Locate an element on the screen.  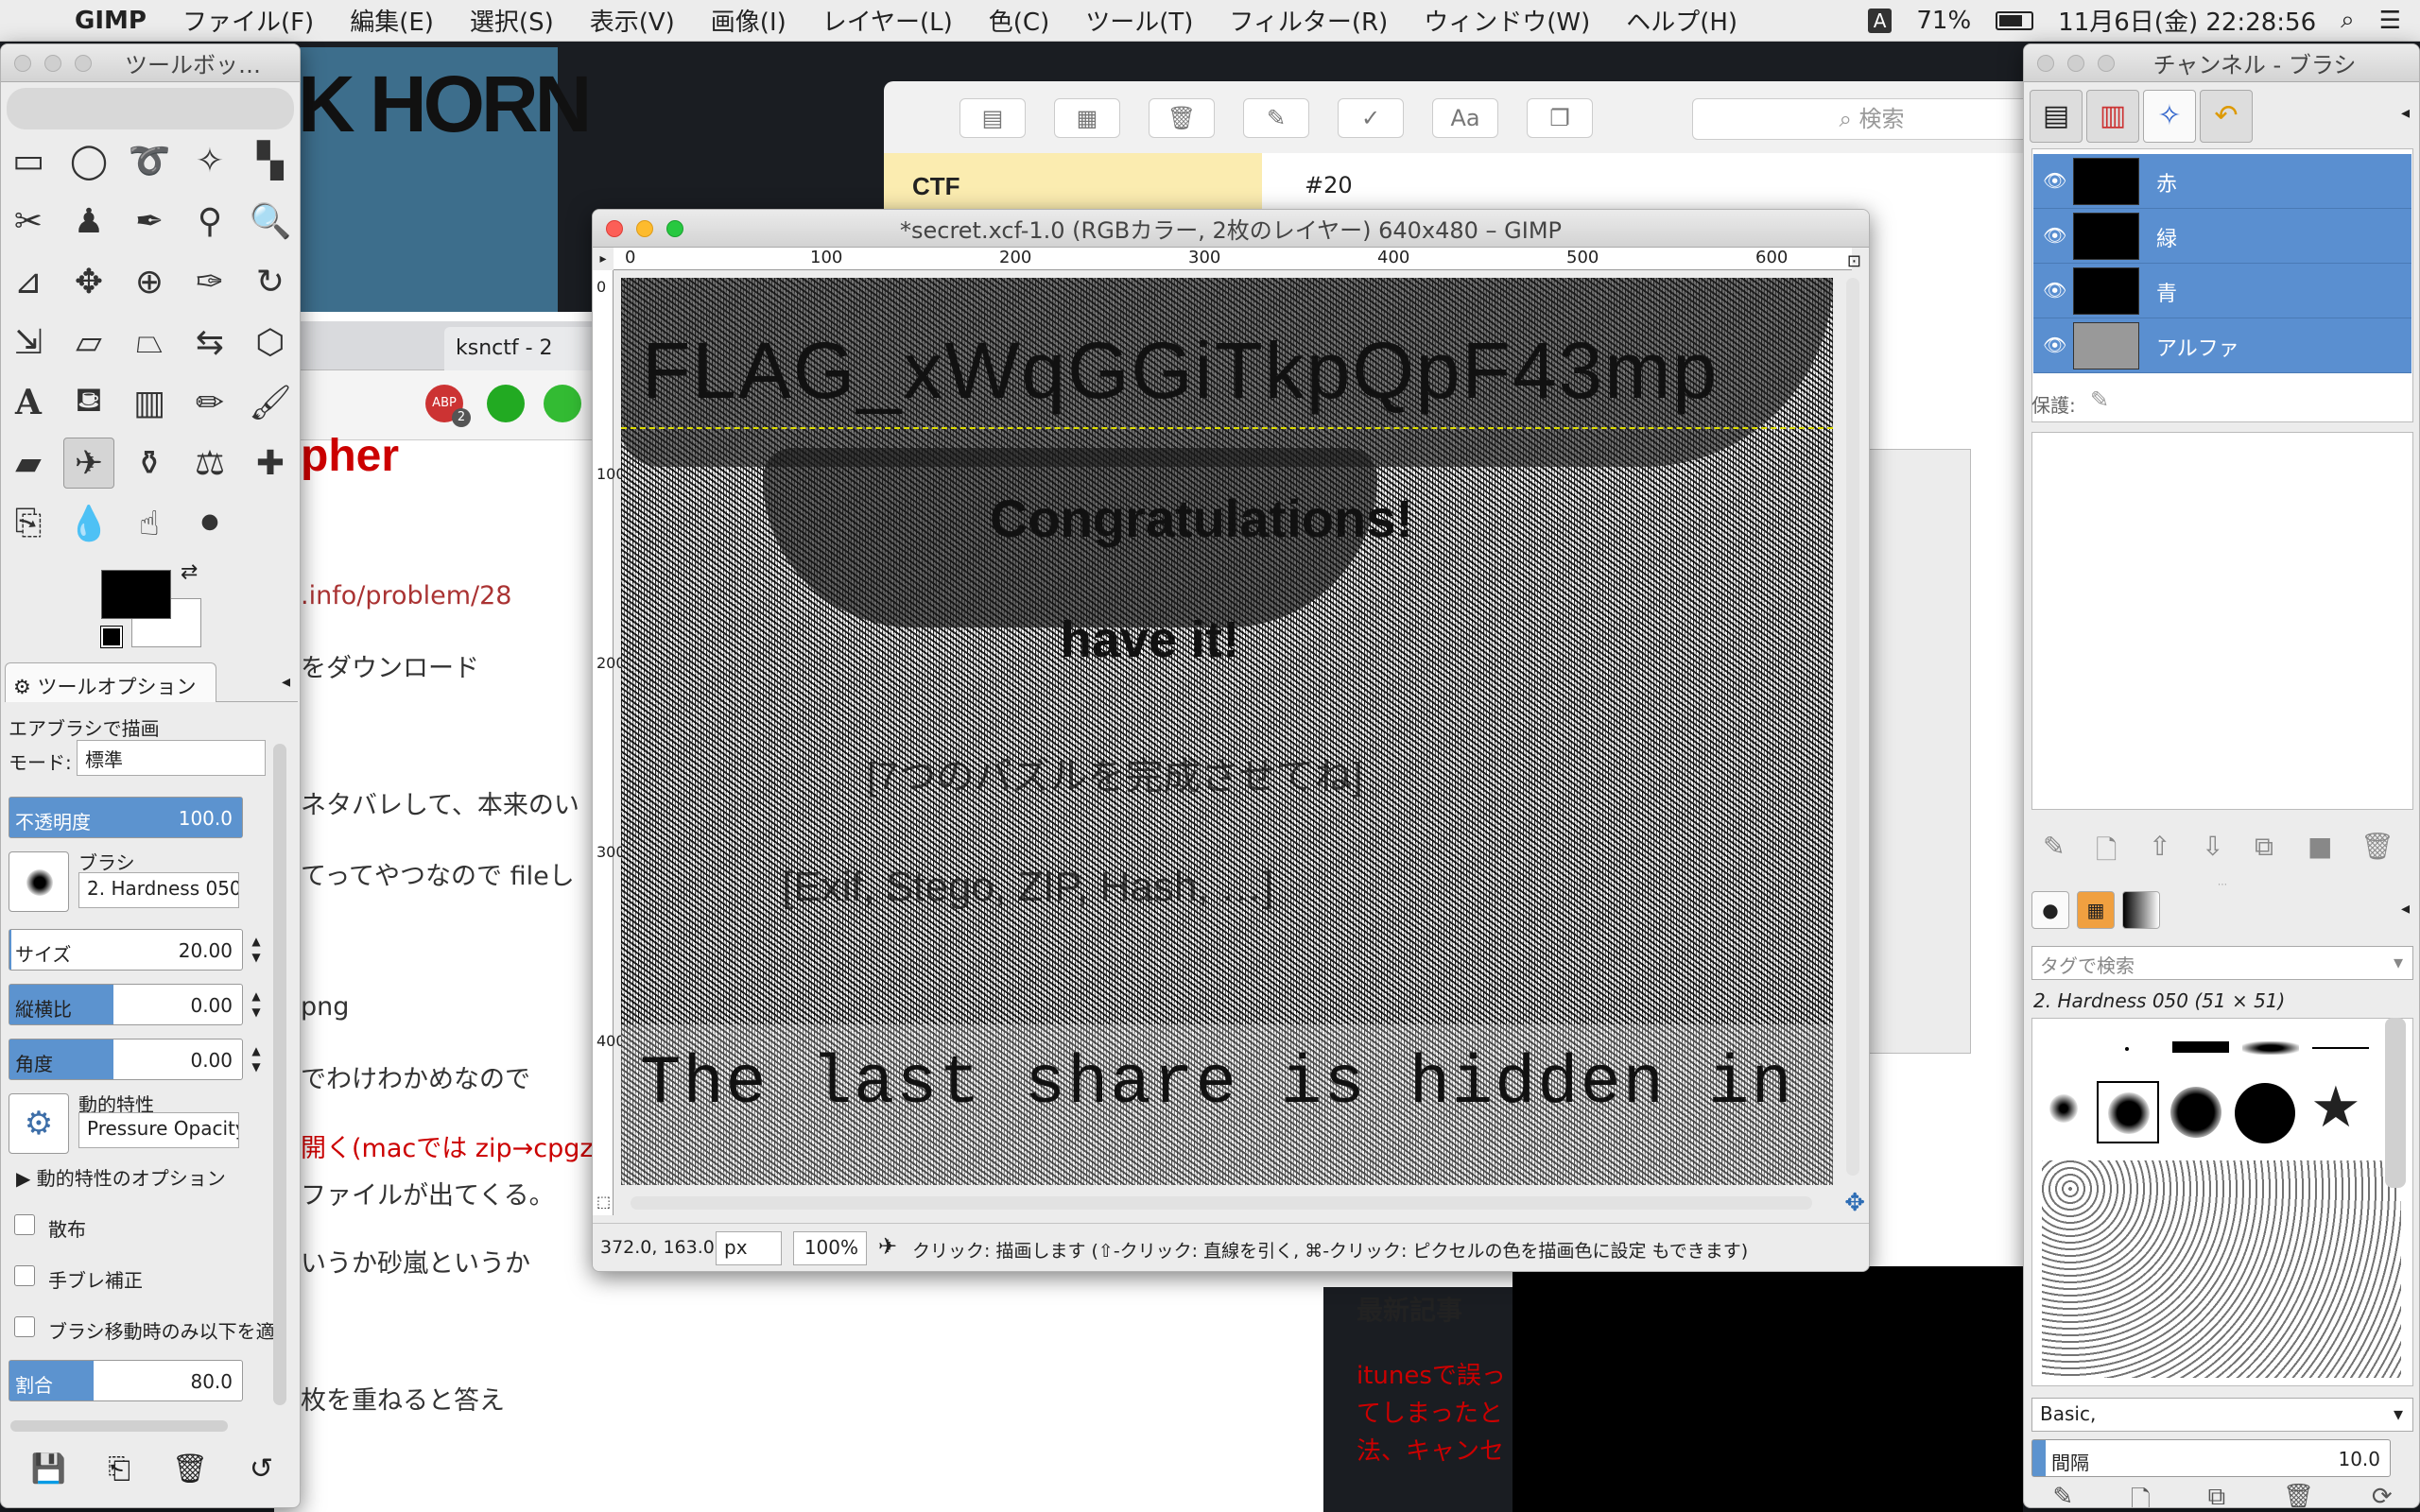
move-tool-icon: ✥ is located at coordinates (88, 281).